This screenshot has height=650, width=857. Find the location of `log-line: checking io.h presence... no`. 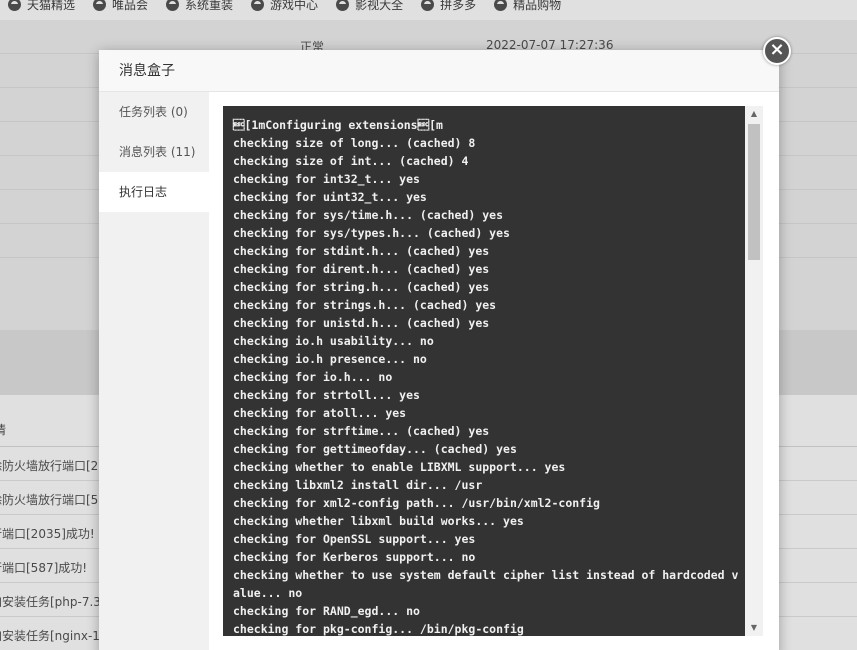

log-line: checking io.h presence... no is located at coordinates (330, 359).